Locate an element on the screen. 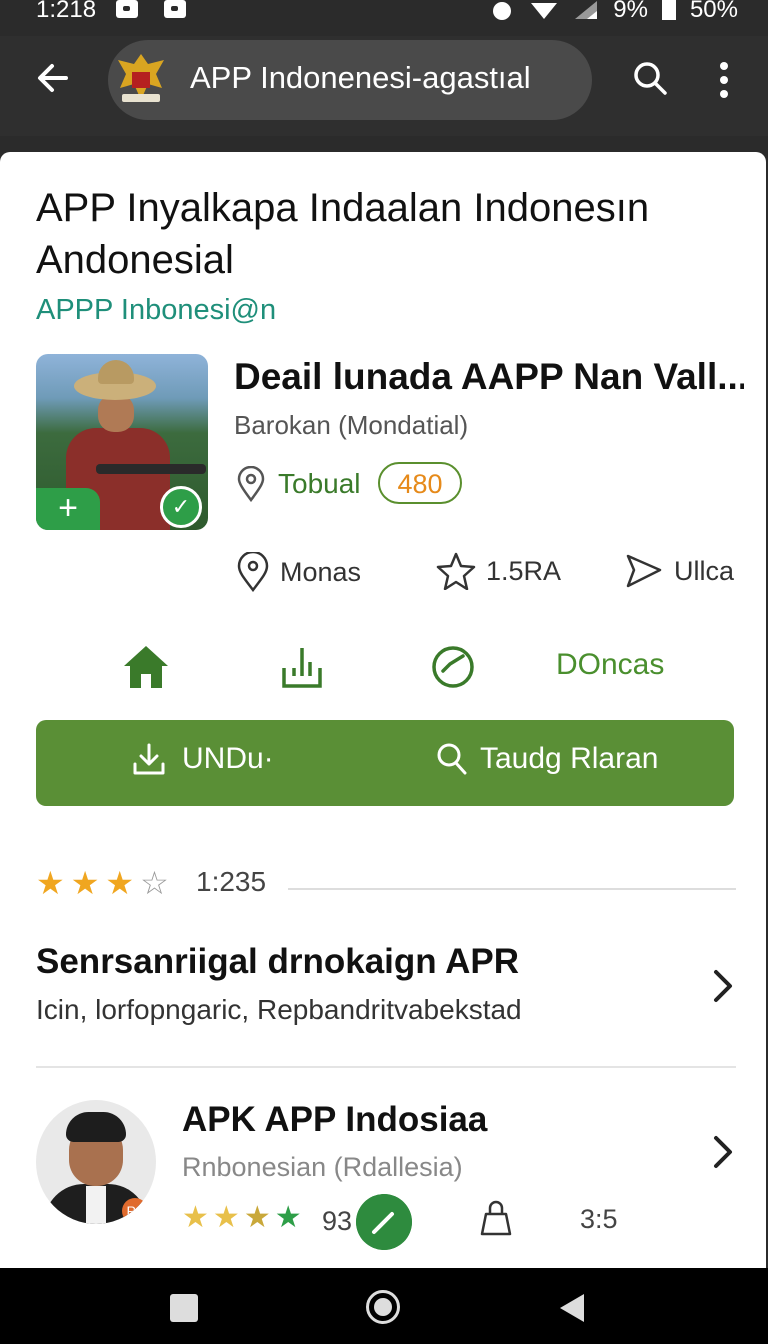 Image resolution: width=768 pixels, height=1344 pixels. avatar-hair is located at coordinates (96, 1127).